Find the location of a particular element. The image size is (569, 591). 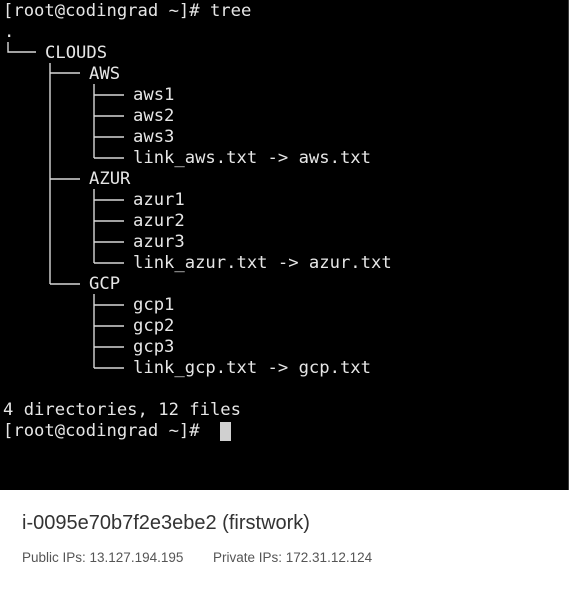

tree-item-aws3: aws3 is located at coordinates (154, 137).